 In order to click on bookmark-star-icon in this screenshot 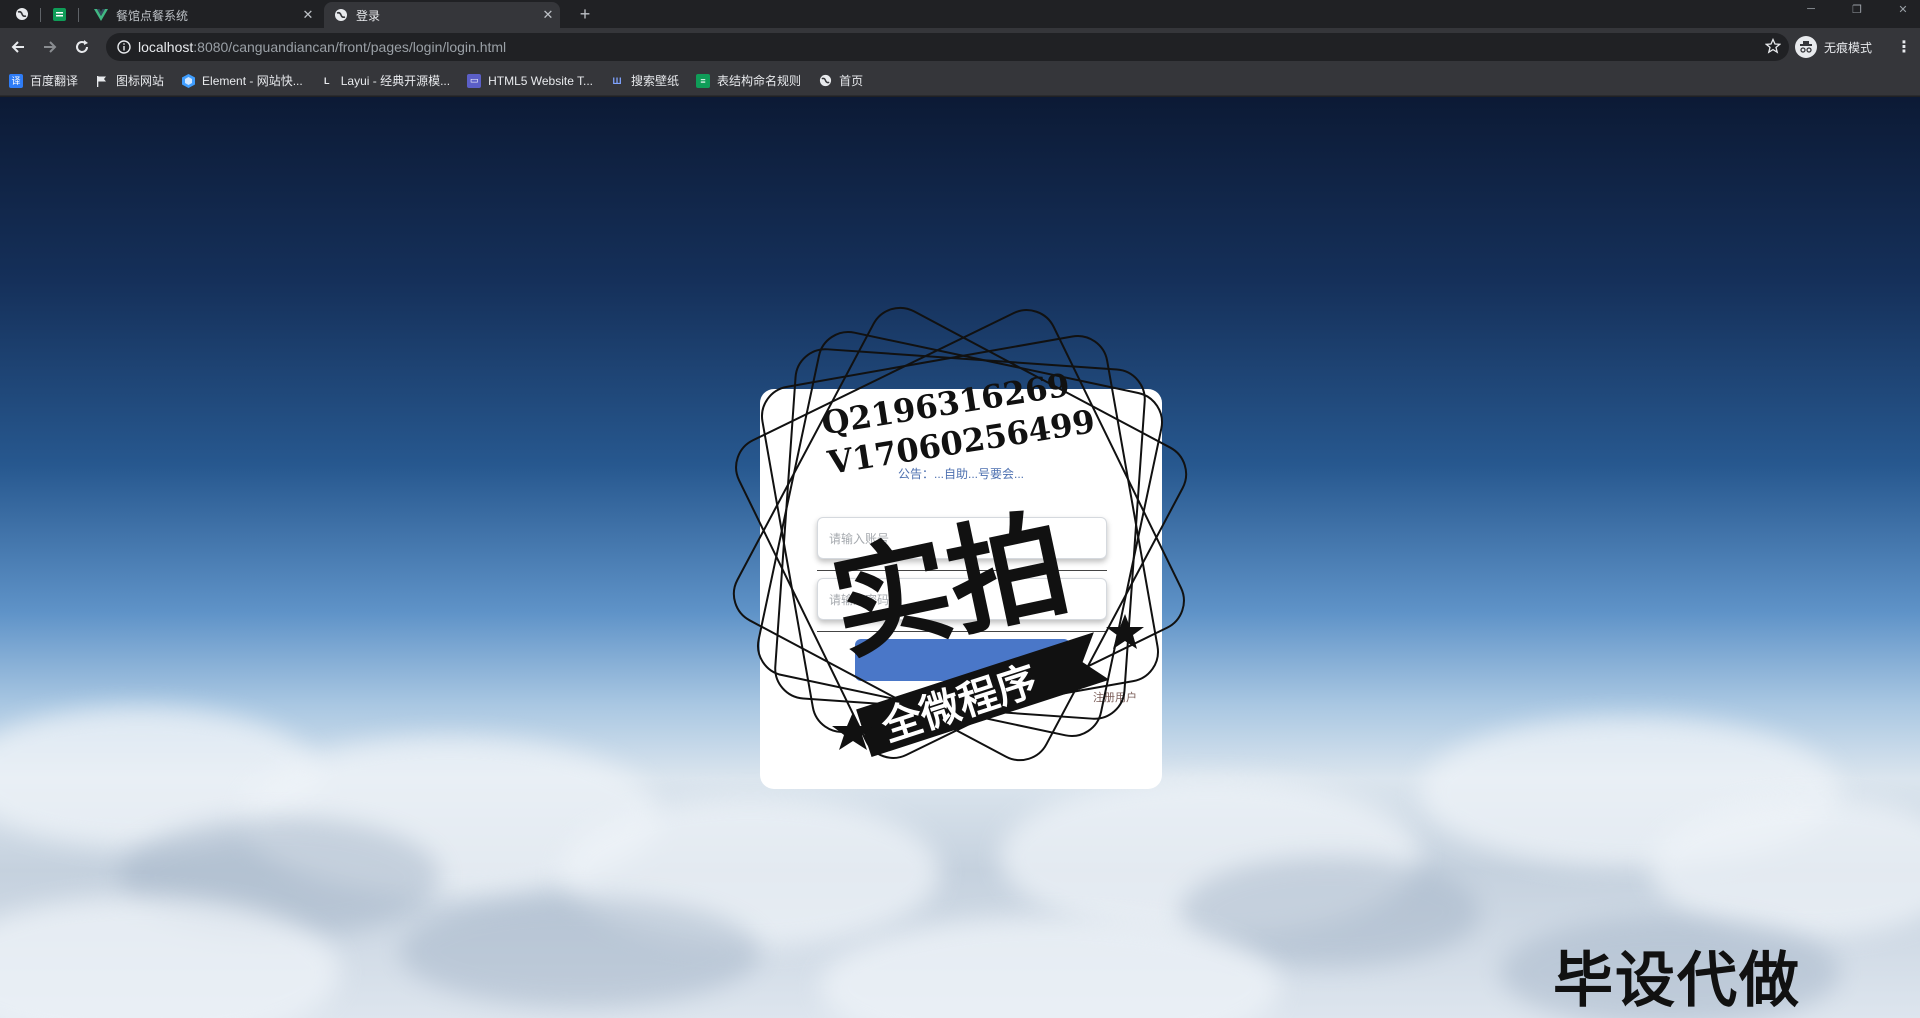, I will do `click(1773, 48)`.